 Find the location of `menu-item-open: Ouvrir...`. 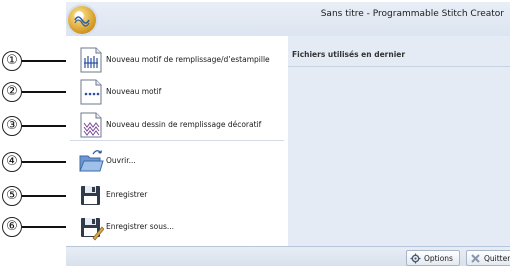

menu-item-open: Ouvrir... is located at coordinates (180, 161).